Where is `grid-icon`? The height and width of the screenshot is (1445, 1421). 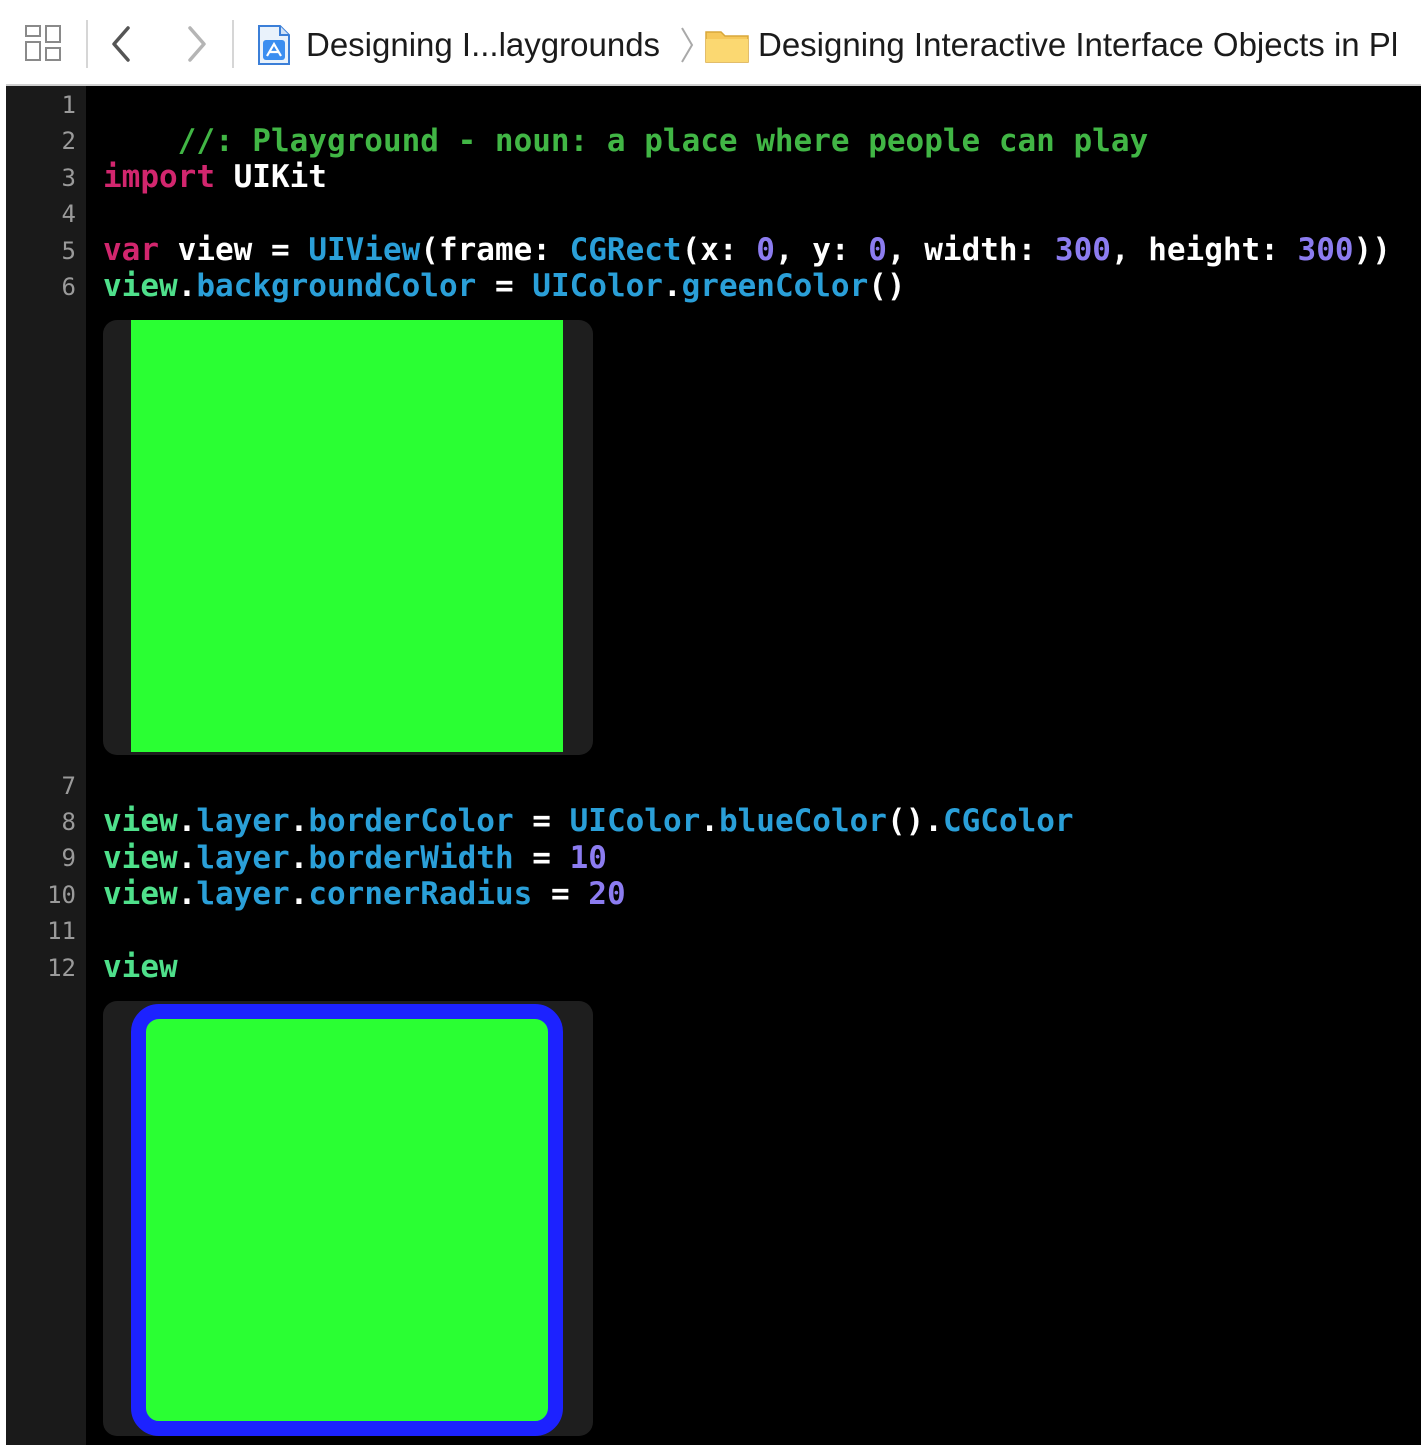
grid-icon is located at coordinates (43, 44).